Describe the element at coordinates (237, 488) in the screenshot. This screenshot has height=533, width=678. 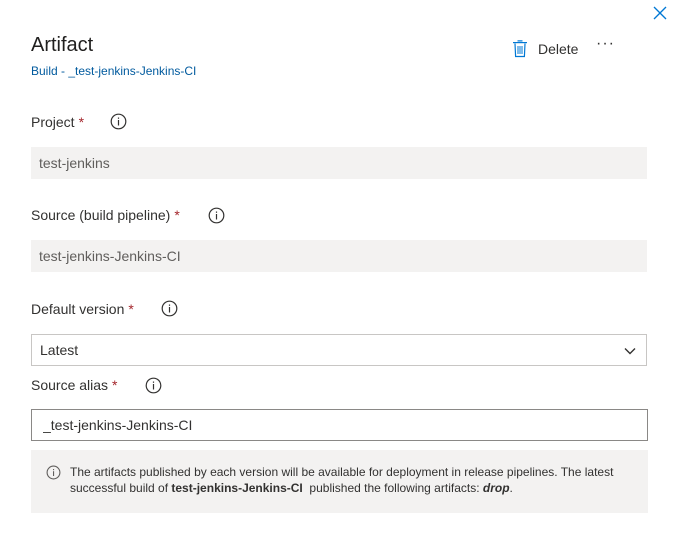
I see `info-pipeline-name: test-jenkins-Jenkins-CI` at that location.